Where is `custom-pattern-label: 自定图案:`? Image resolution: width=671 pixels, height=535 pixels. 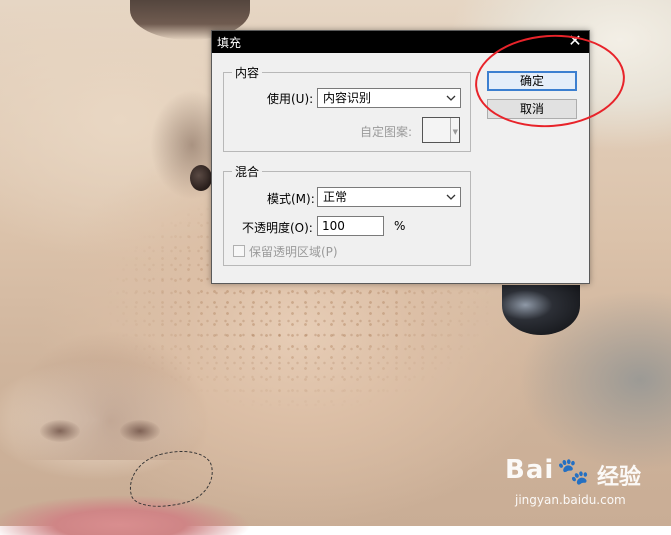
custom-pattern-label: 自定图案: is located at coordinates (386, 132).